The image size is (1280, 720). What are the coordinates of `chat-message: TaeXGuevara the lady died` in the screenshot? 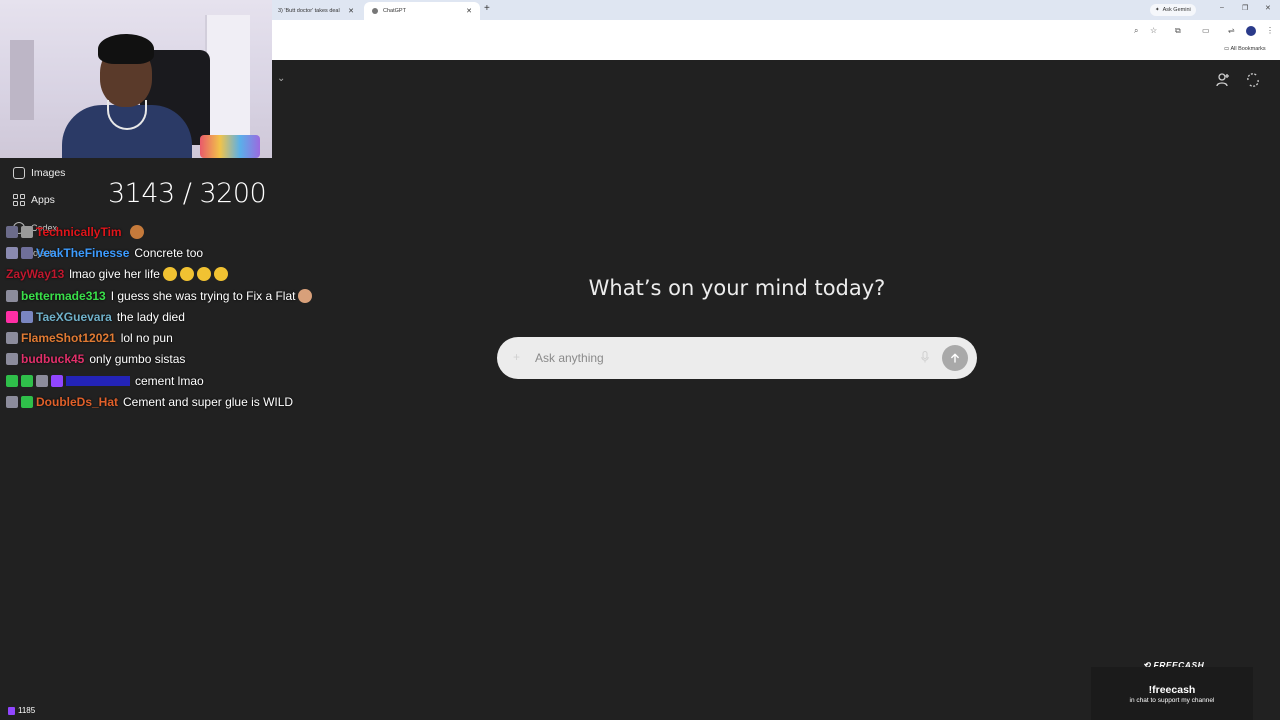 It's located at (176, 316).